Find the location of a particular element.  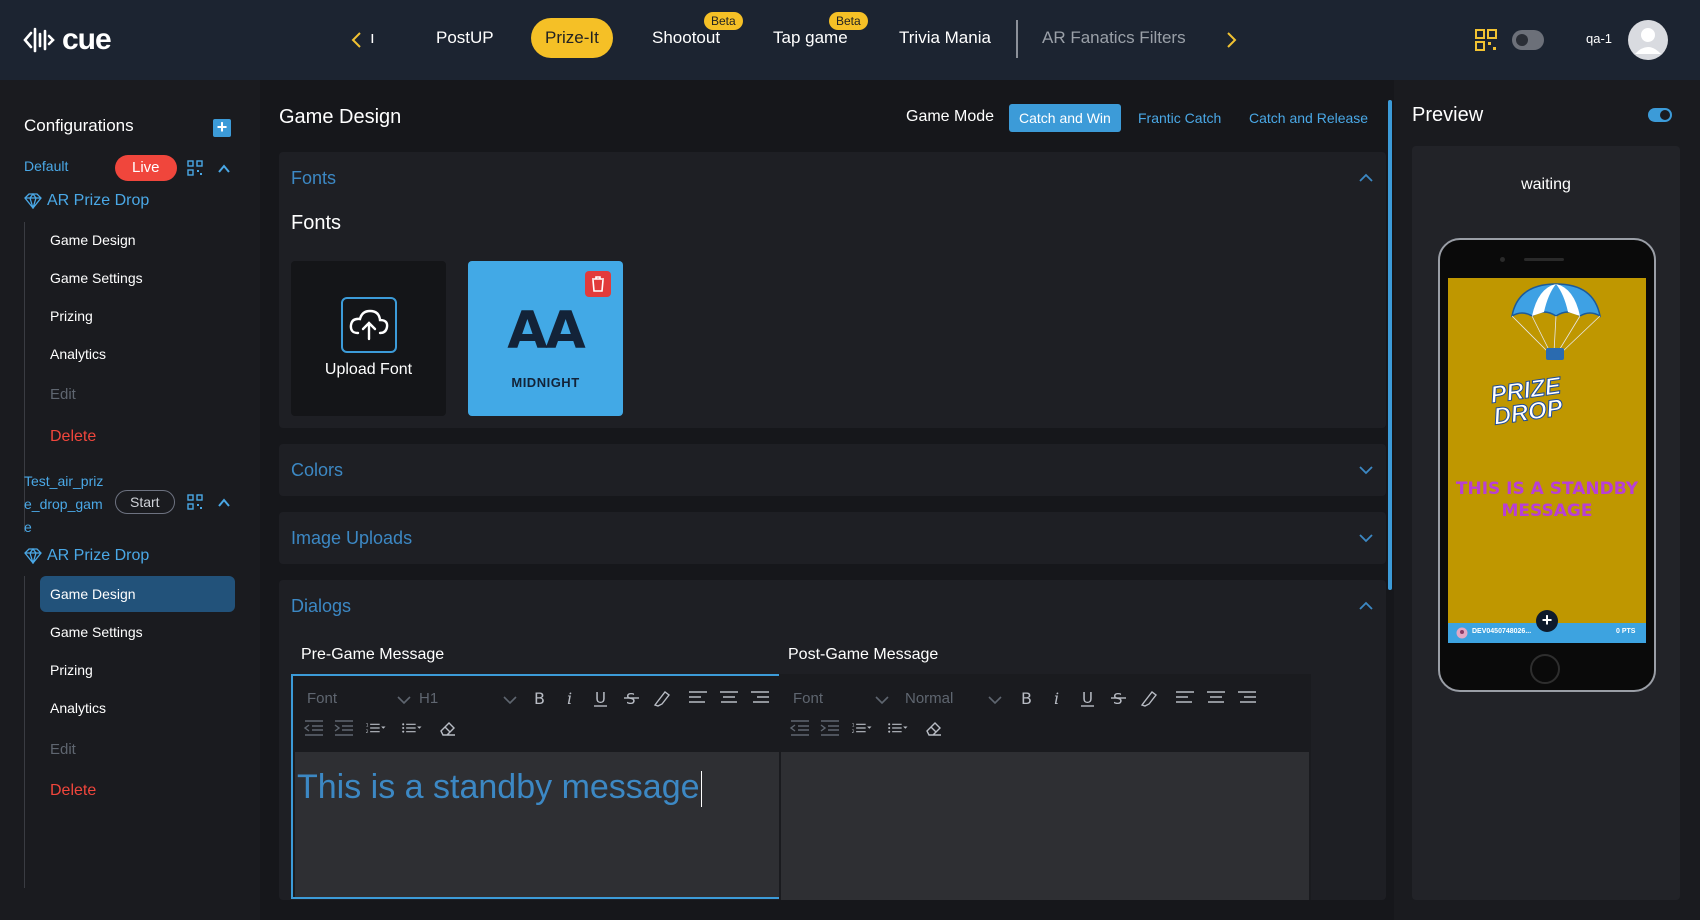

config-name-line: e_drop_gam is located at coordinates (63, 504).